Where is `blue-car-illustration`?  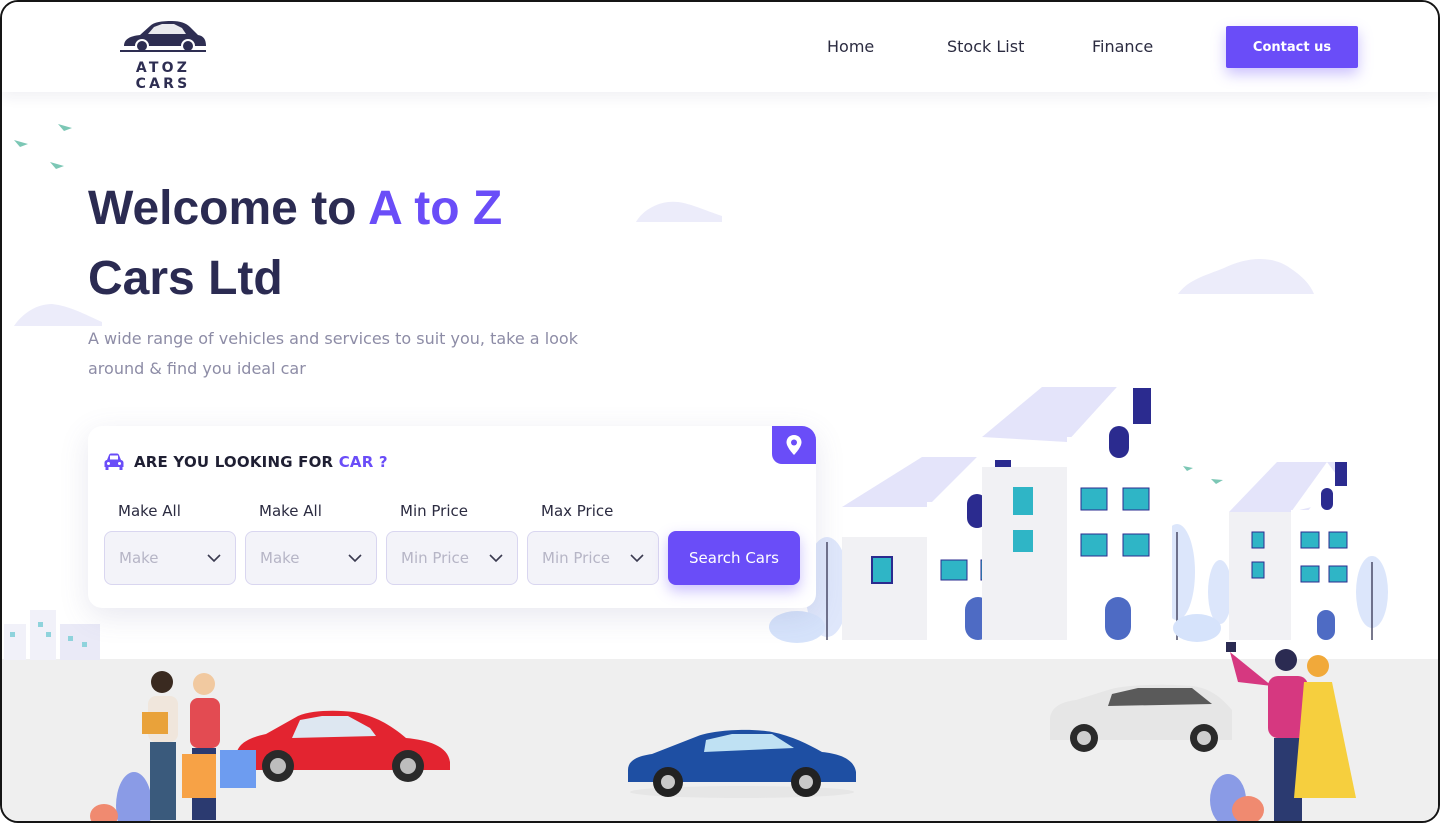 blue-car-illustration is located at coordinates (742, 763).